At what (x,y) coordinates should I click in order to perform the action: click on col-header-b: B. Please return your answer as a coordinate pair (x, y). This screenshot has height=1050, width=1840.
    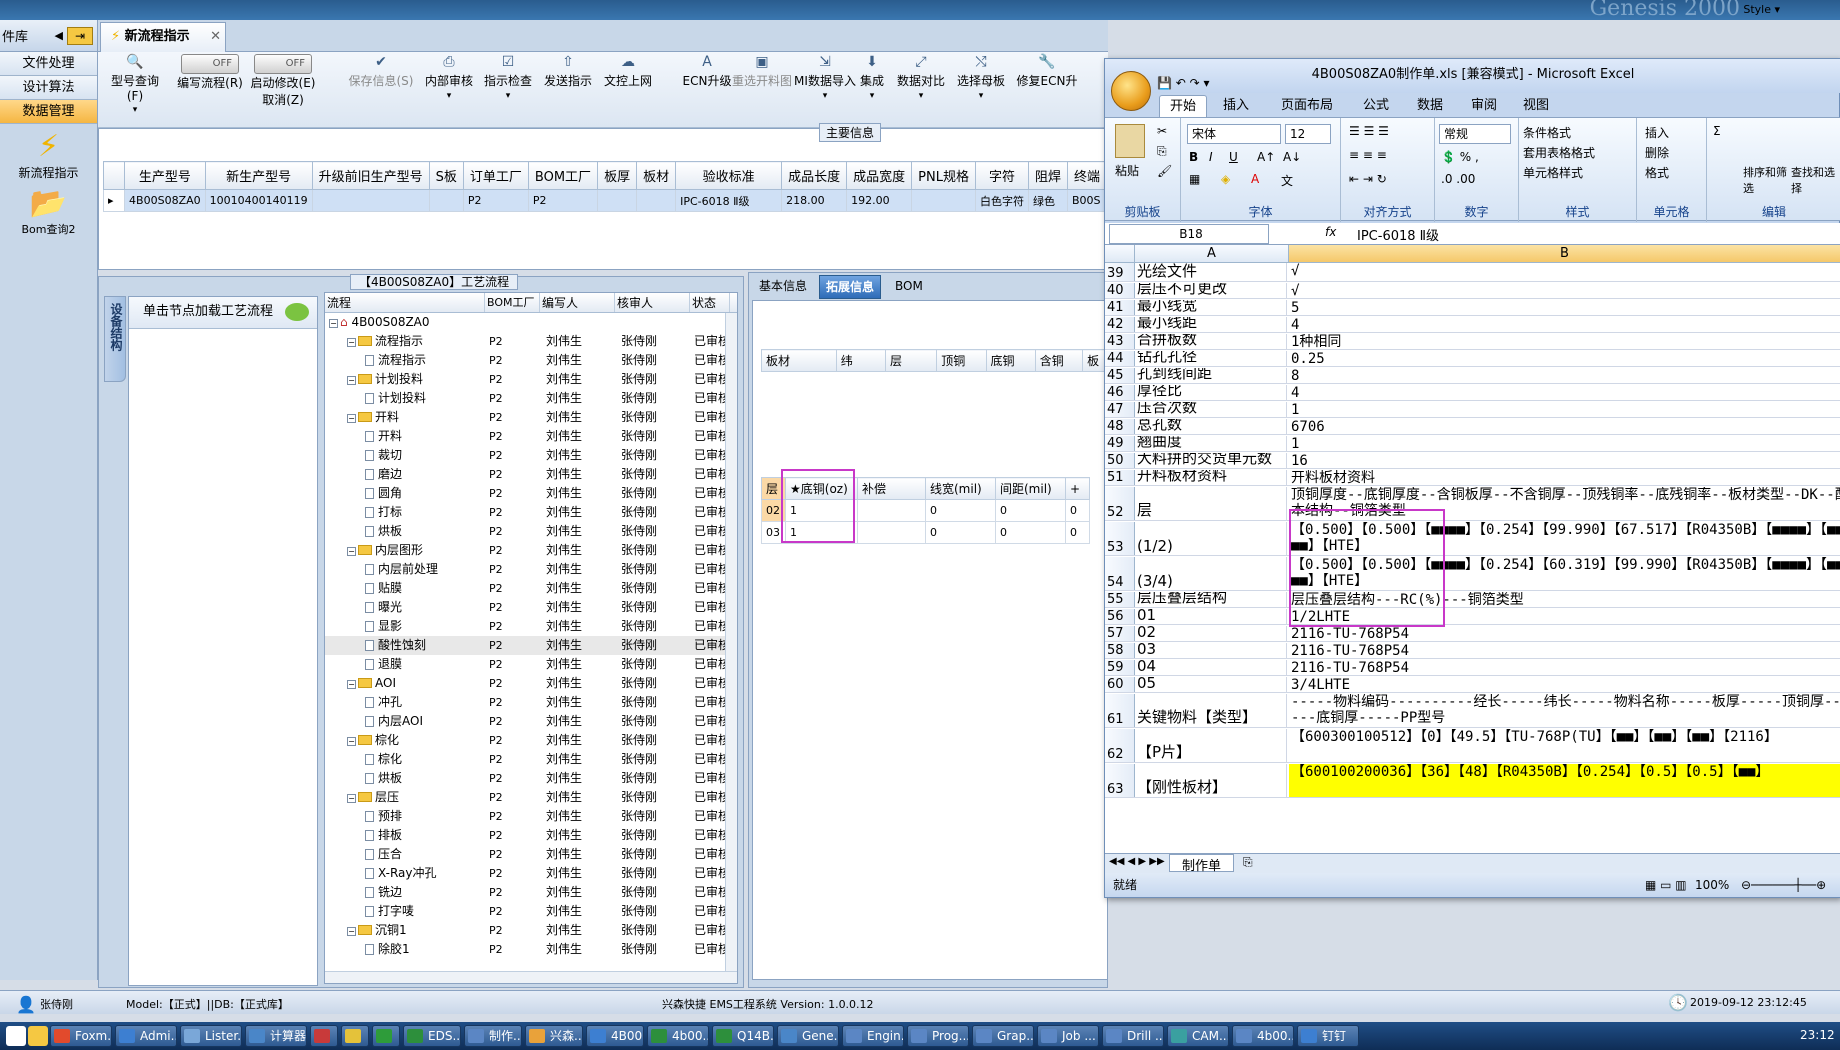
    Looking at the image, I should click on (1564, 254).